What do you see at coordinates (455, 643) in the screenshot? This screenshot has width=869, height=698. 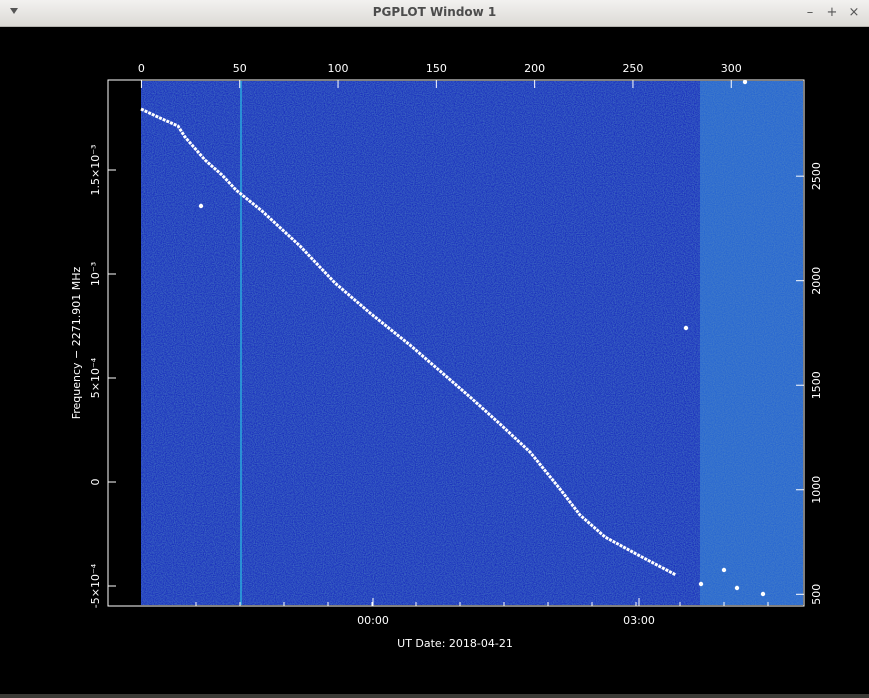 I see `x-axis-label: UT Date: 2018-04-21` at bounding box center [455, 643].